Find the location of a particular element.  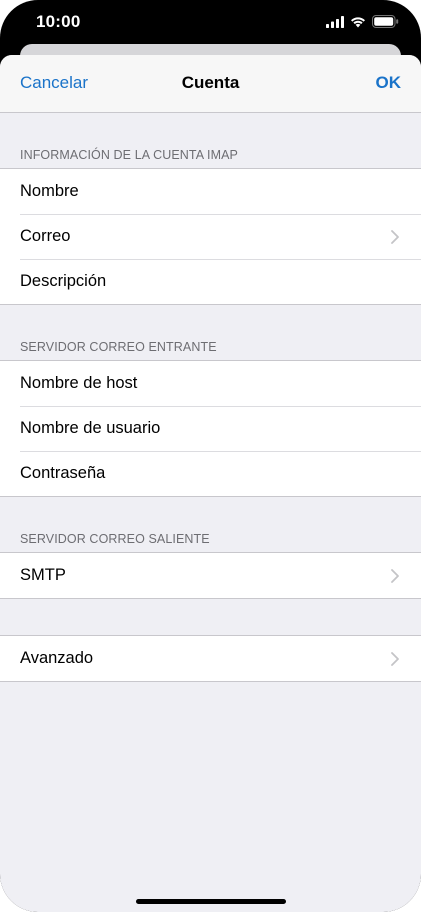

hostname-row: Nombre de host is located at coordinates (210, 383).